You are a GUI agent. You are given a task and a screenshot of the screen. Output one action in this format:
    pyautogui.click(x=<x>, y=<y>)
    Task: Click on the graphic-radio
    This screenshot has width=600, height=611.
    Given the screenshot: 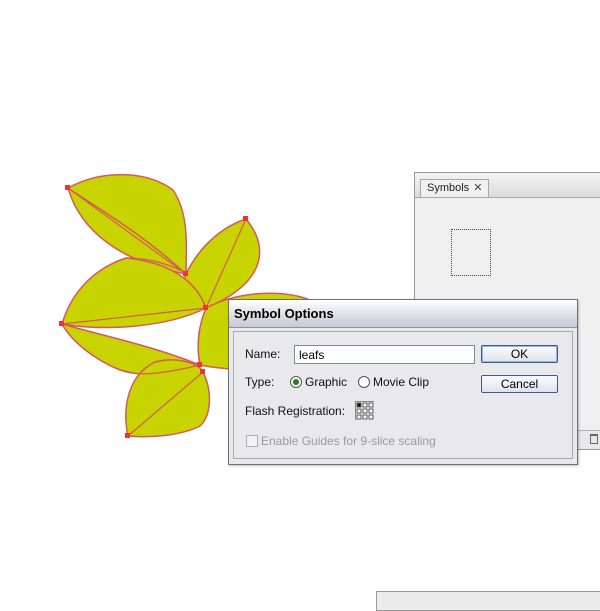 What is the action you would take?
    pyautogui.click(x=296, y=382)
    